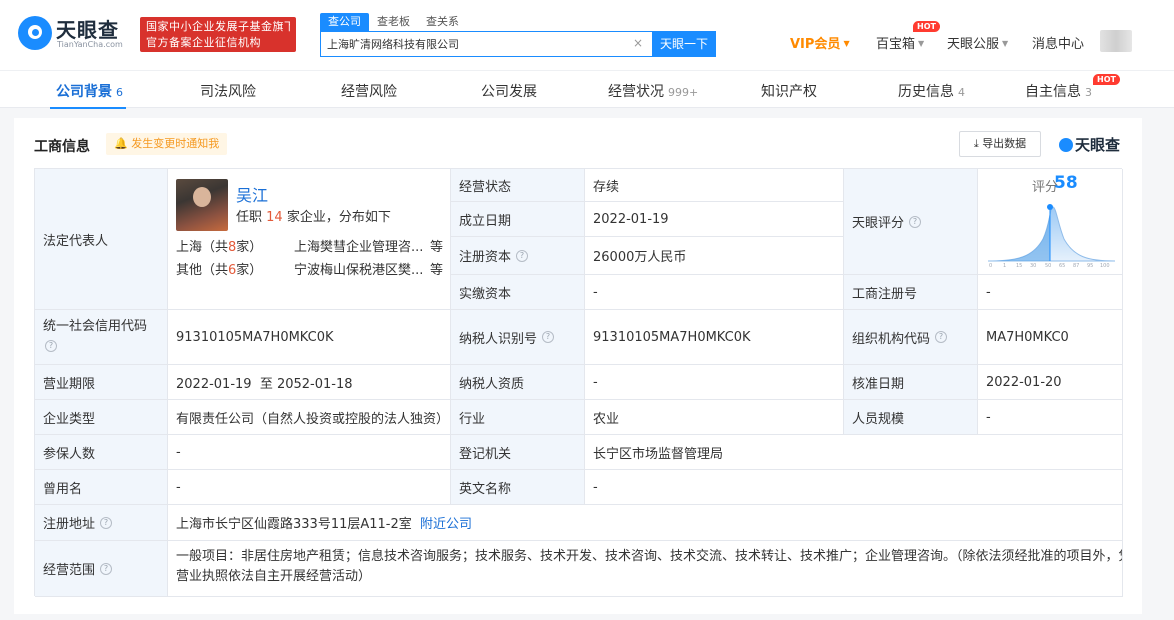  I want to click on score-axis-tick: 0, so click(990, 266).